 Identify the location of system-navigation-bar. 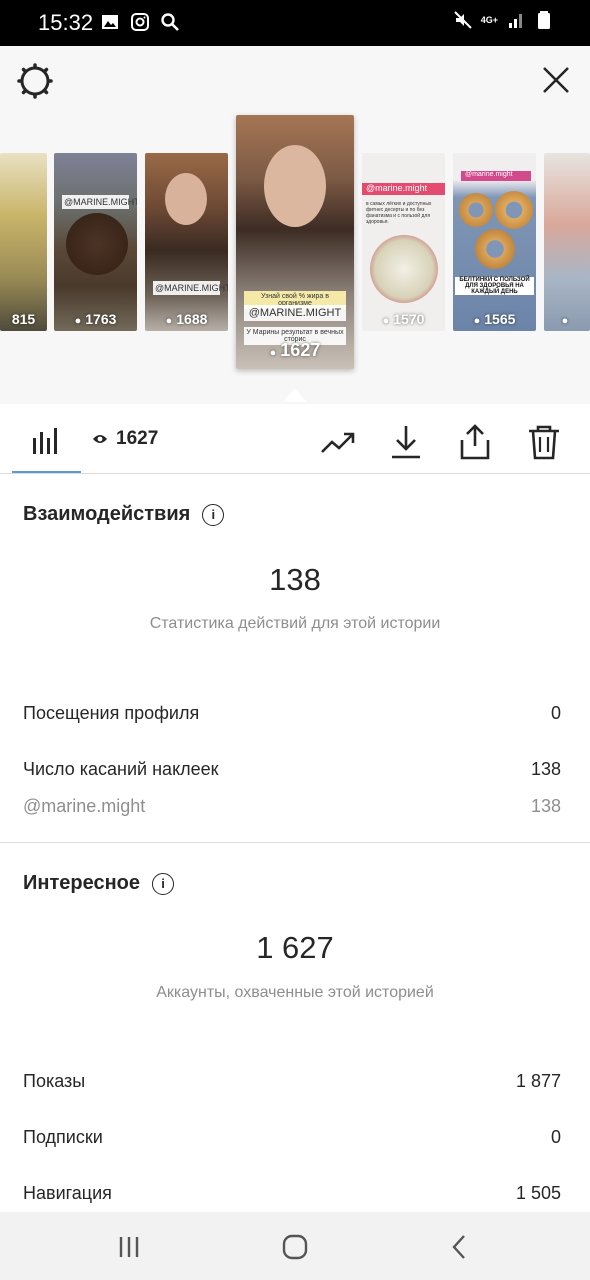
(295, 1246).